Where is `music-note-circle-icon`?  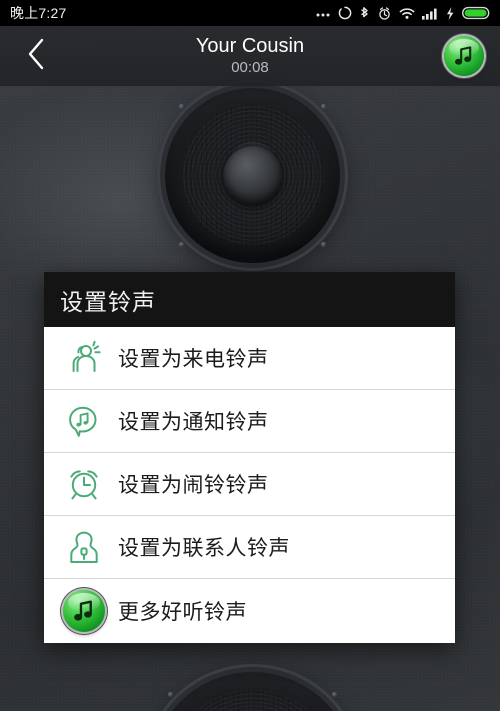 music-note-circle-icon is located at coordinates (464, 56).